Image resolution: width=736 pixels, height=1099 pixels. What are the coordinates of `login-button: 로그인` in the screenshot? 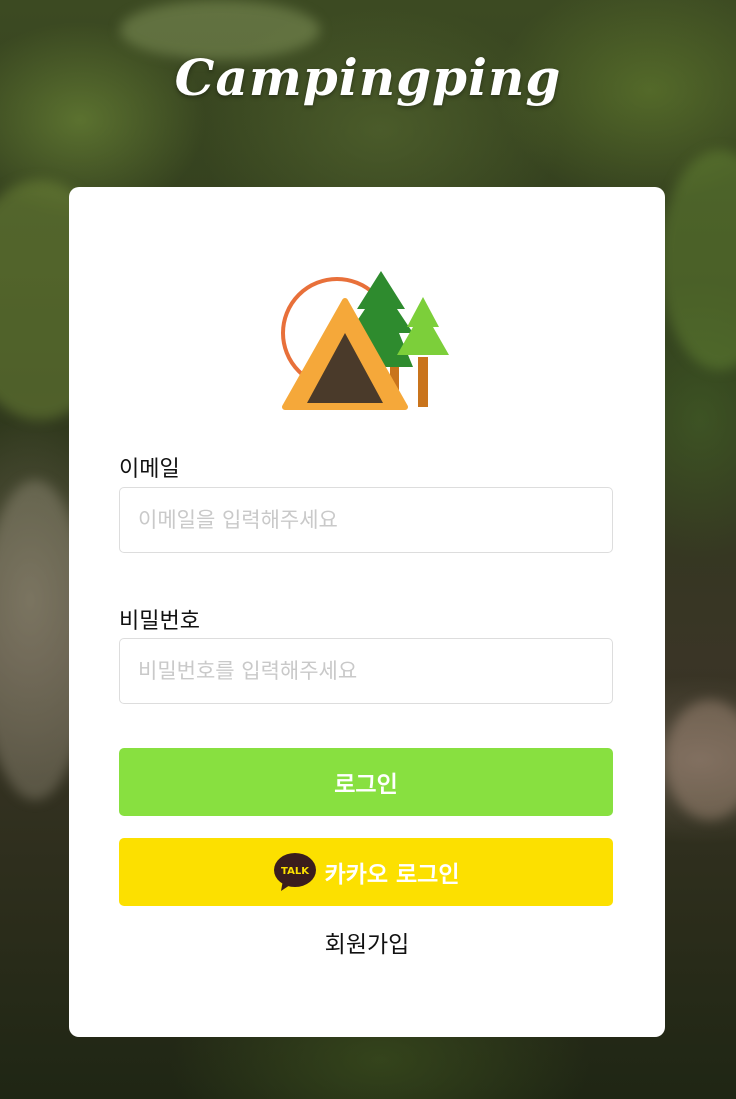 It's located at (366, 782).